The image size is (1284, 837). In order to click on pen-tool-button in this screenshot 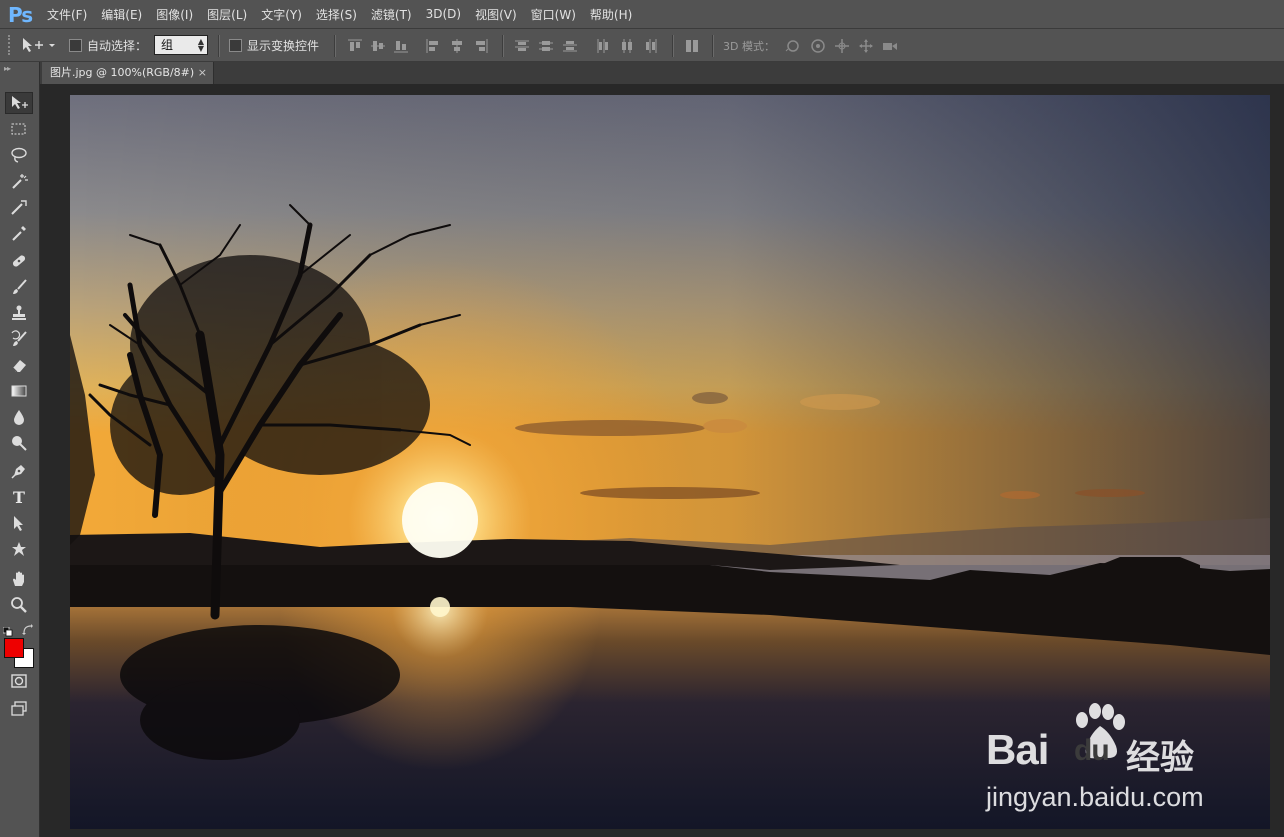, I will do `click(19, 471)`.